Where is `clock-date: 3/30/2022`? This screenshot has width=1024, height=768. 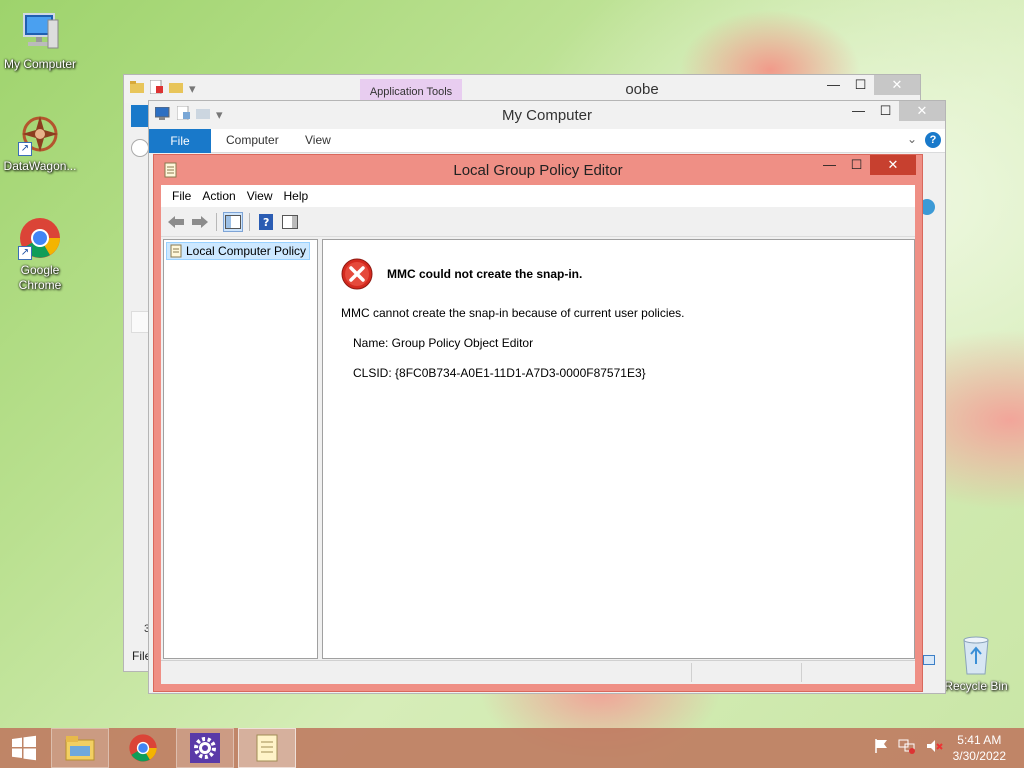
clock-date: 3/30/2022 is located at coordinates (979, 756).